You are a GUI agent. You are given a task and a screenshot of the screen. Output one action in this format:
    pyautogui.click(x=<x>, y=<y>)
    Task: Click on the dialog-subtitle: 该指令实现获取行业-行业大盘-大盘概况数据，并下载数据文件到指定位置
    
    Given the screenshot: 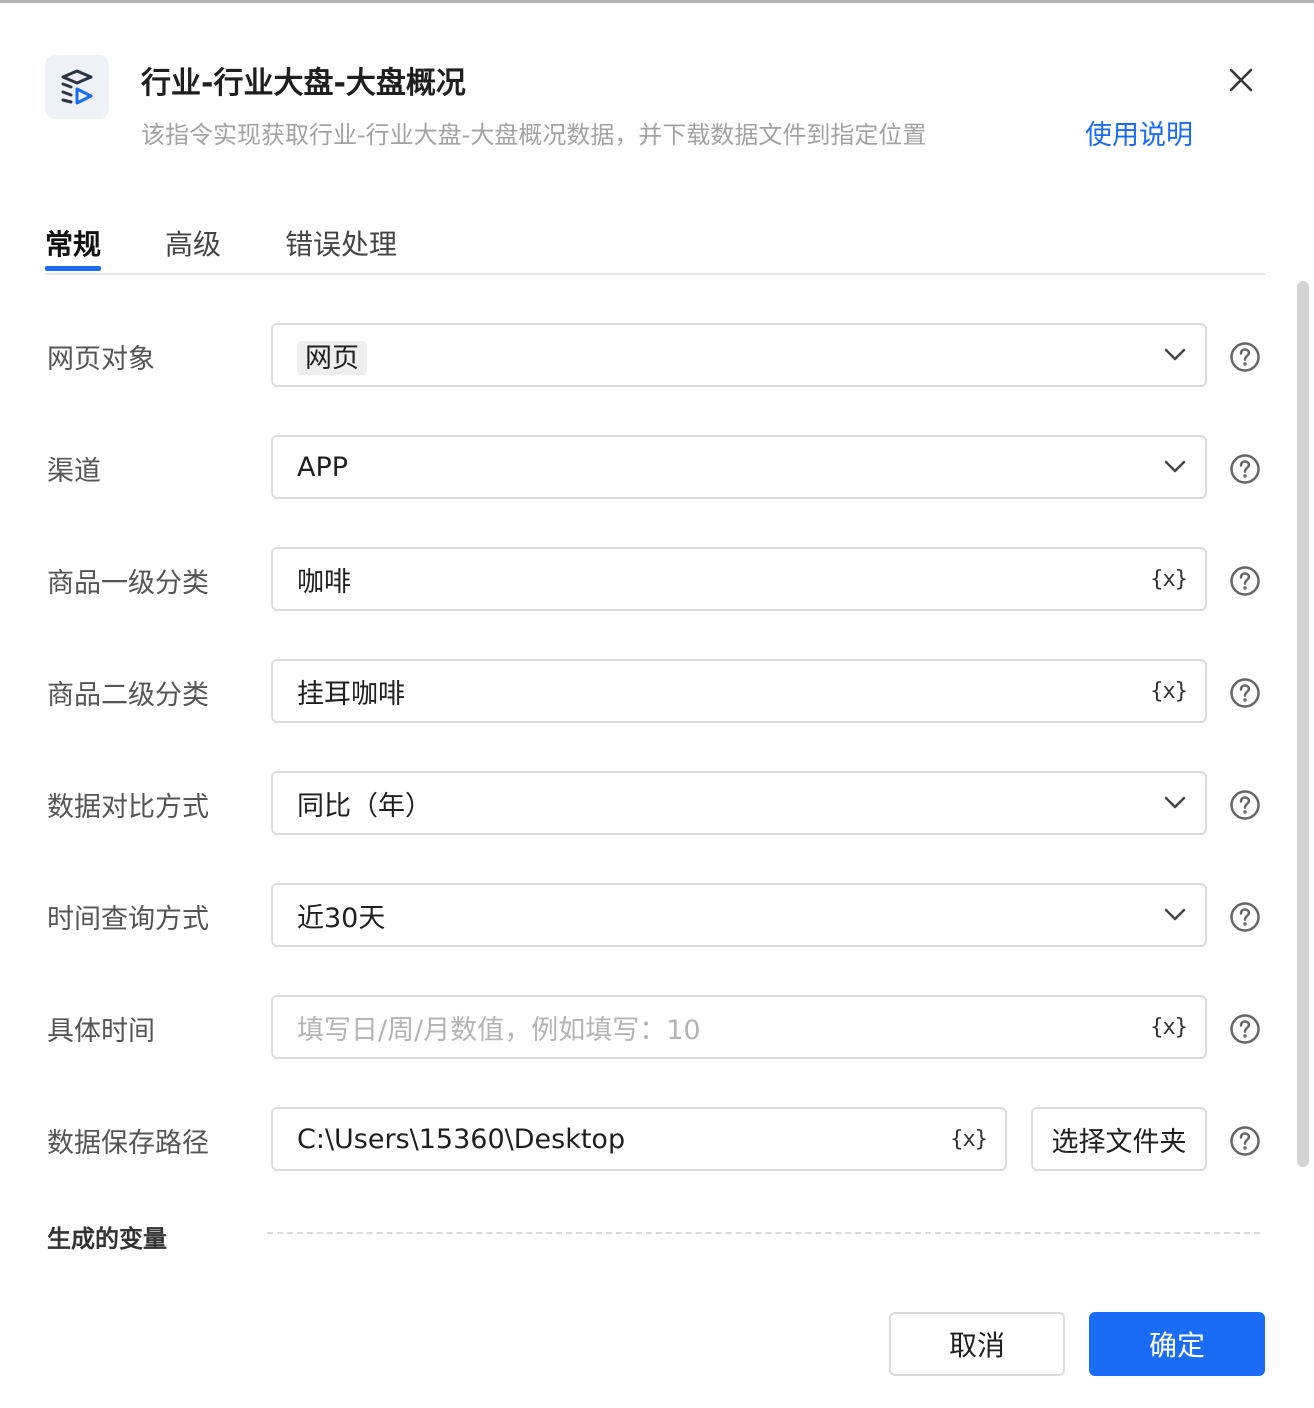 What is the action you would take?
    pyautogui.click(x=534, y=135)
    